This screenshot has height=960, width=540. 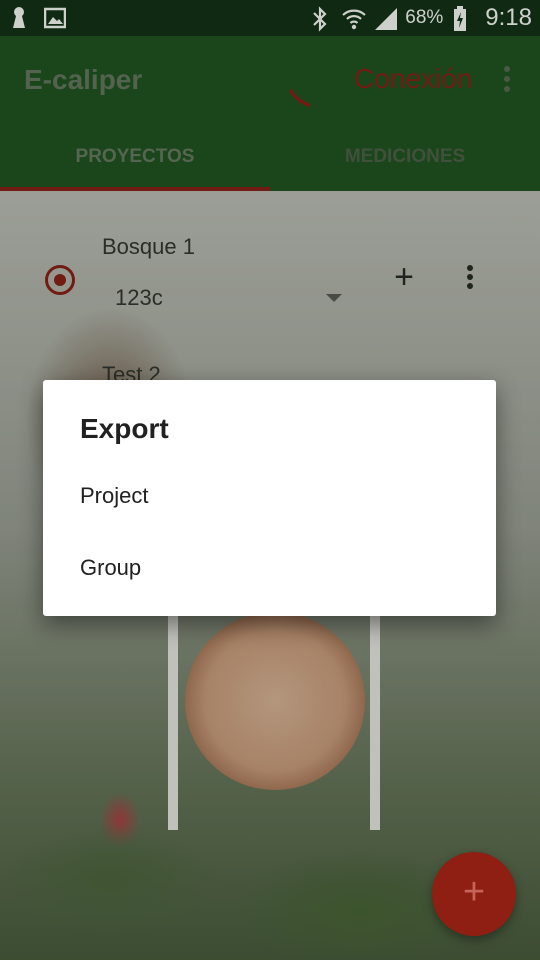 What do you see at coordinates (124, 428) in the screenshot?
I see `dialog-title: Export` at bounding box center [124, 428].